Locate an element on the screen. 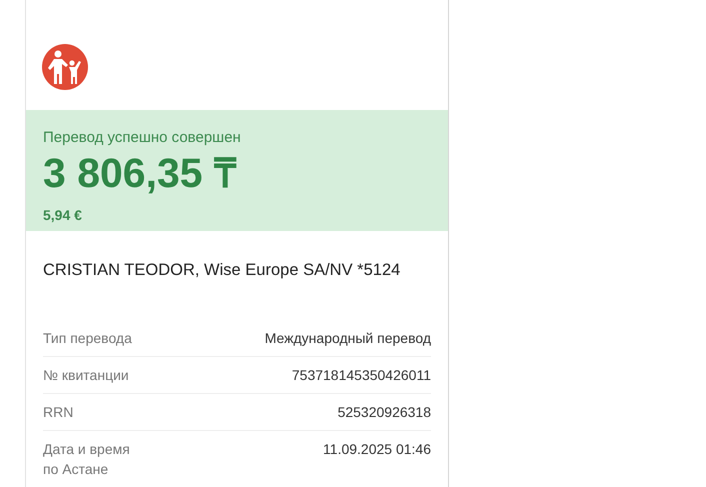  detail-value: 753718145350426011 is located at coordinates (361, 375).